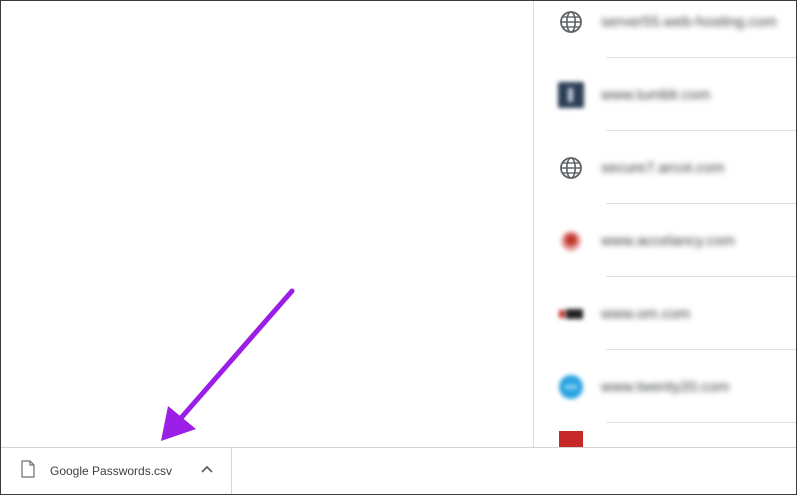  I want to click on site-label: www.tumblr.com, so click(656, 94).